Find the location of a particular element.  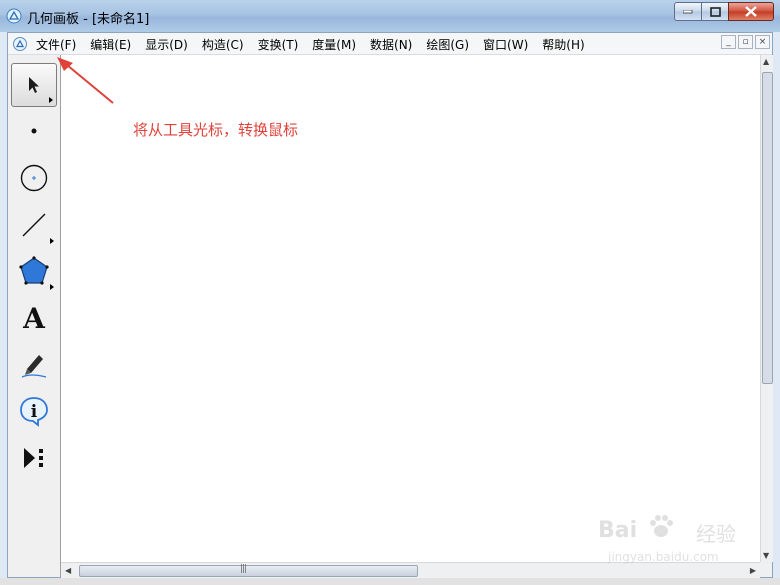

minimize-button is located at coordinates (688, 11).